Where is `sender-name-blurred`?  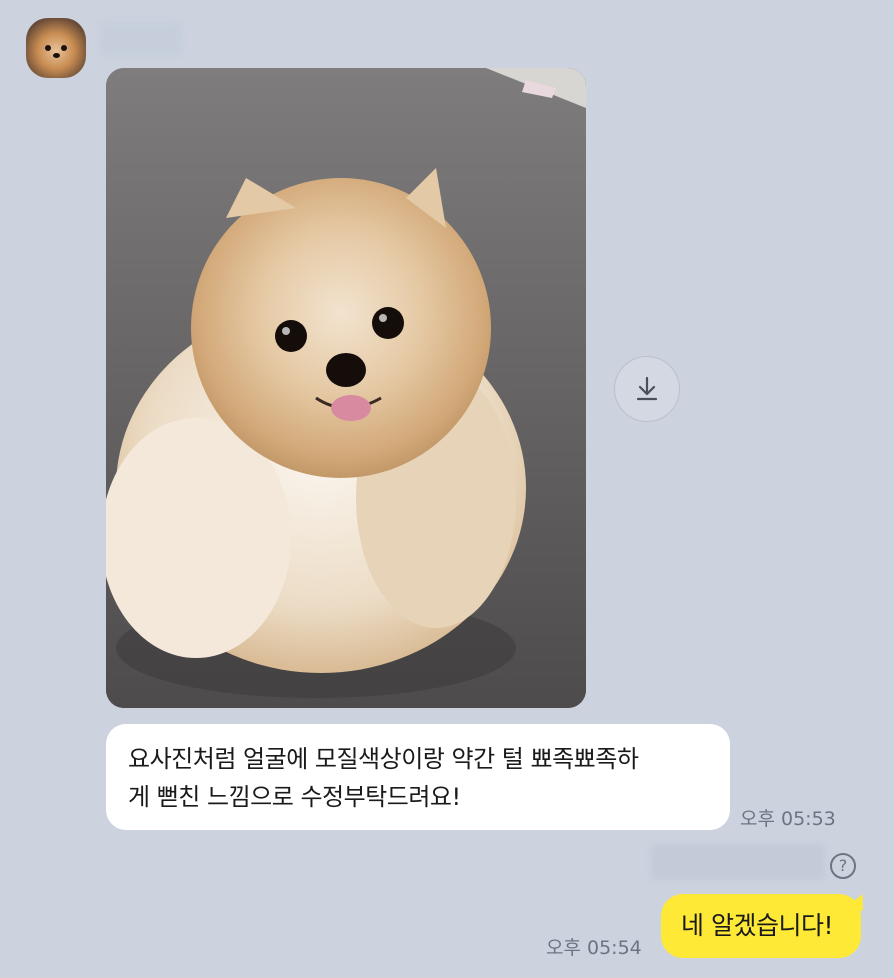 sender-name-blurred is located at coordinates (141, 39).